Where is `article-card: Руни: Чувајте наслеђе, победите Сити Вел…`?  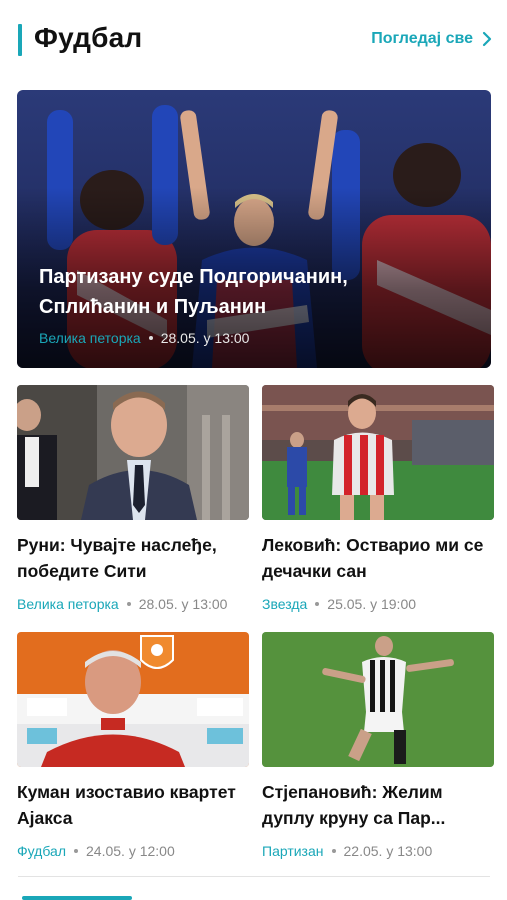 article-card: Руни: Чувајте наслеђе, победите Сити Вел… is located at coordinates (133, 498).